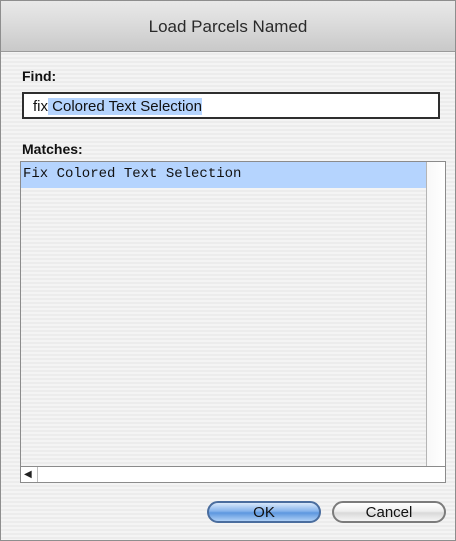 The height and width of the screenshot is (541, 456). Describe the element at coordinates (39, 76) in the screenshot. I see `find-label: Find:` at that location.